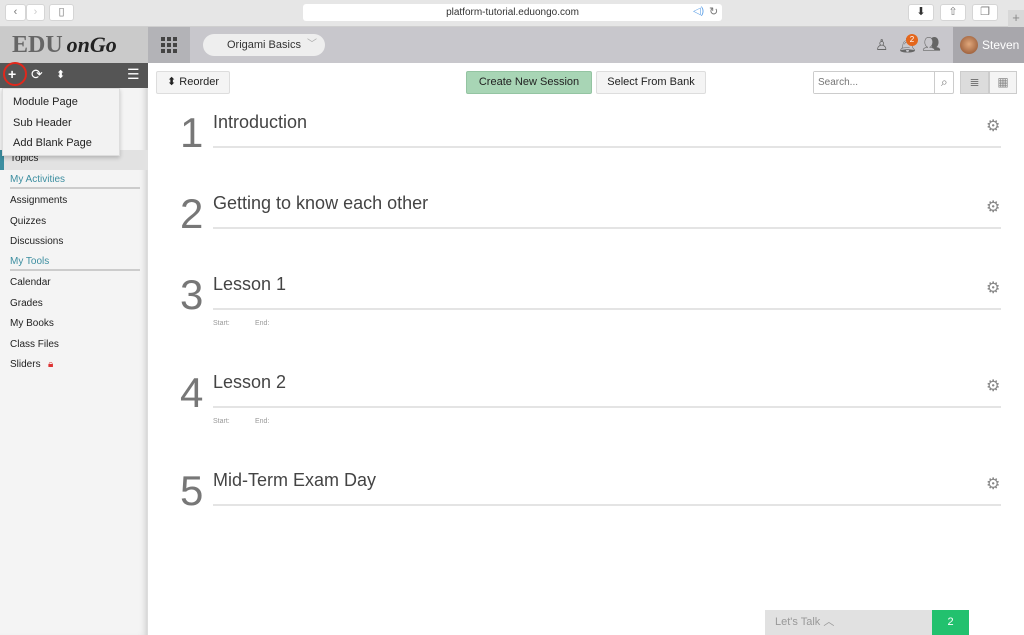 This screenshot has width=1024, height=635. I want to click on sidebar-toggle-icon: ▯, so click(61, 12).